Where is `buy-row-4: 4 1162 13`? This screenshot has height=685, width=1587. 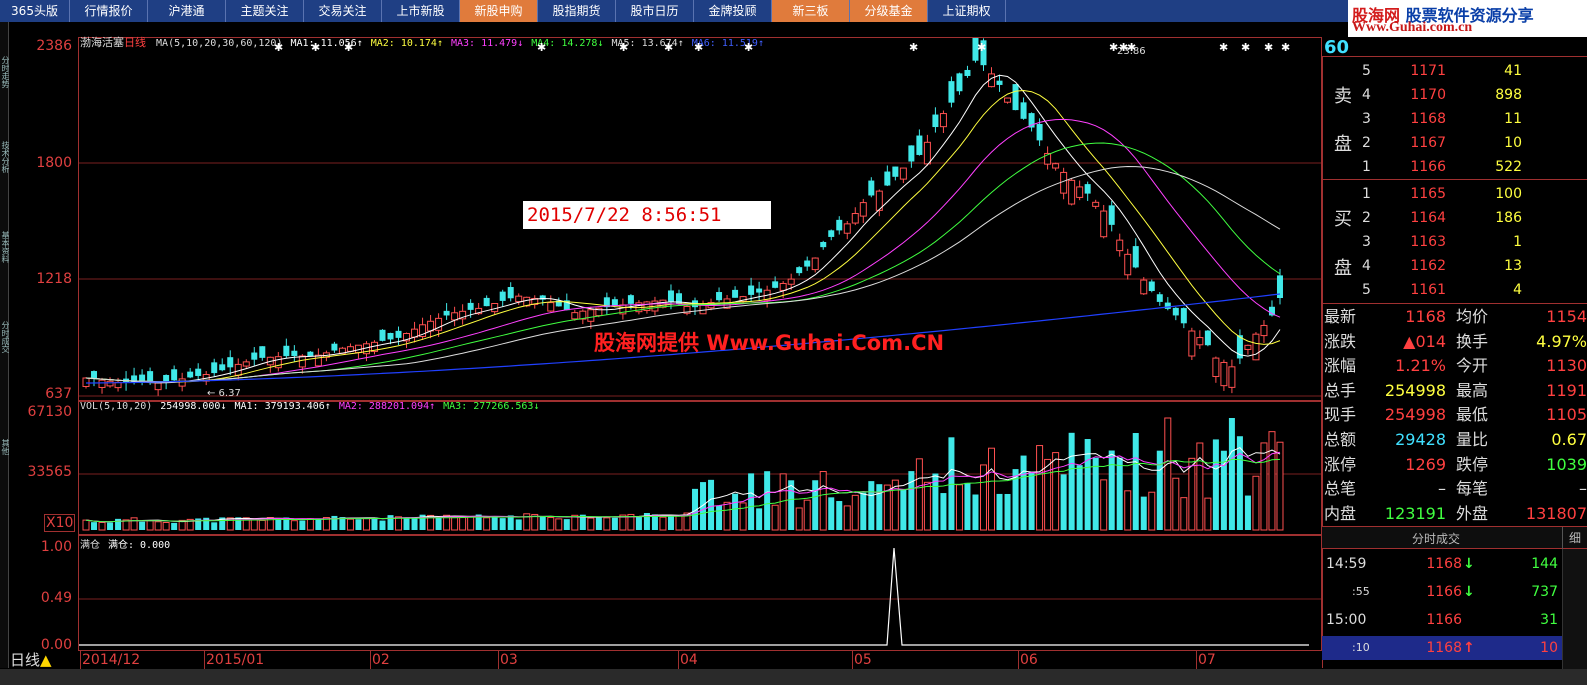
buy-row-4: 4 1162 13 is located at coordinates (1454, 266).